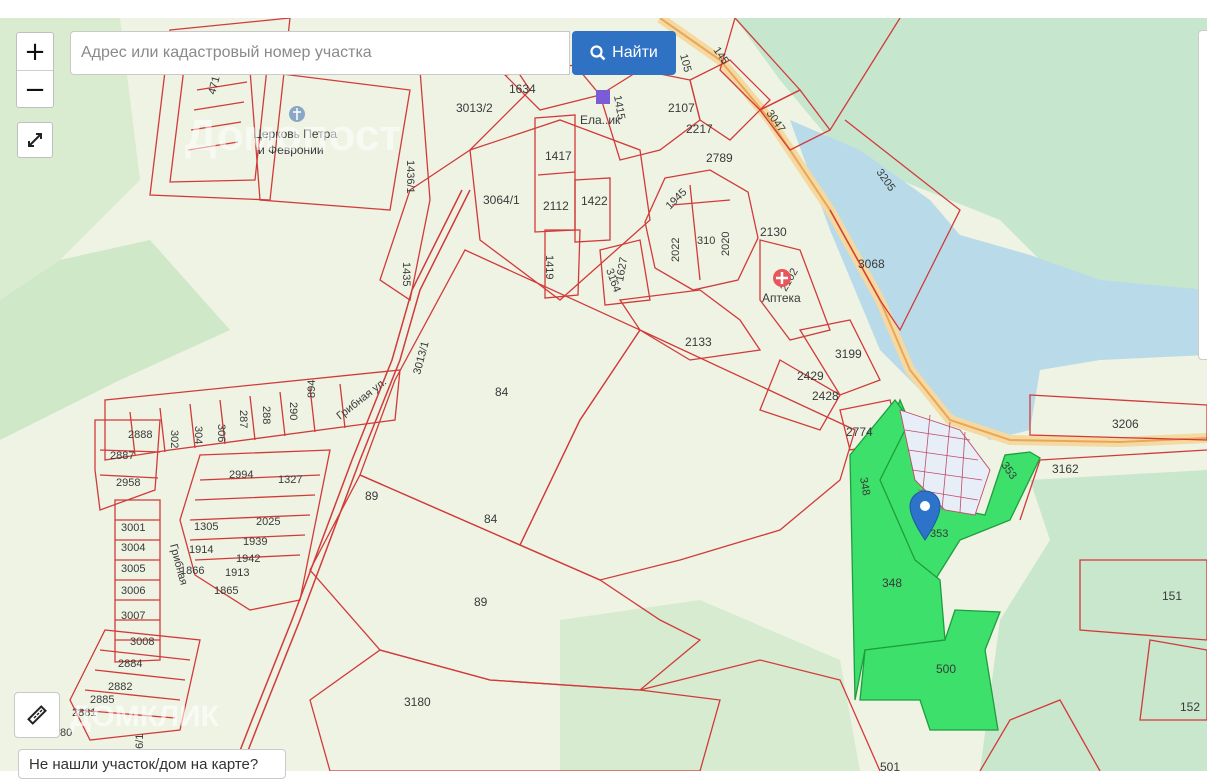 The width and height of the screenshot is (1207, 779). I want to click on svg-text: 306, so click(221, 433).